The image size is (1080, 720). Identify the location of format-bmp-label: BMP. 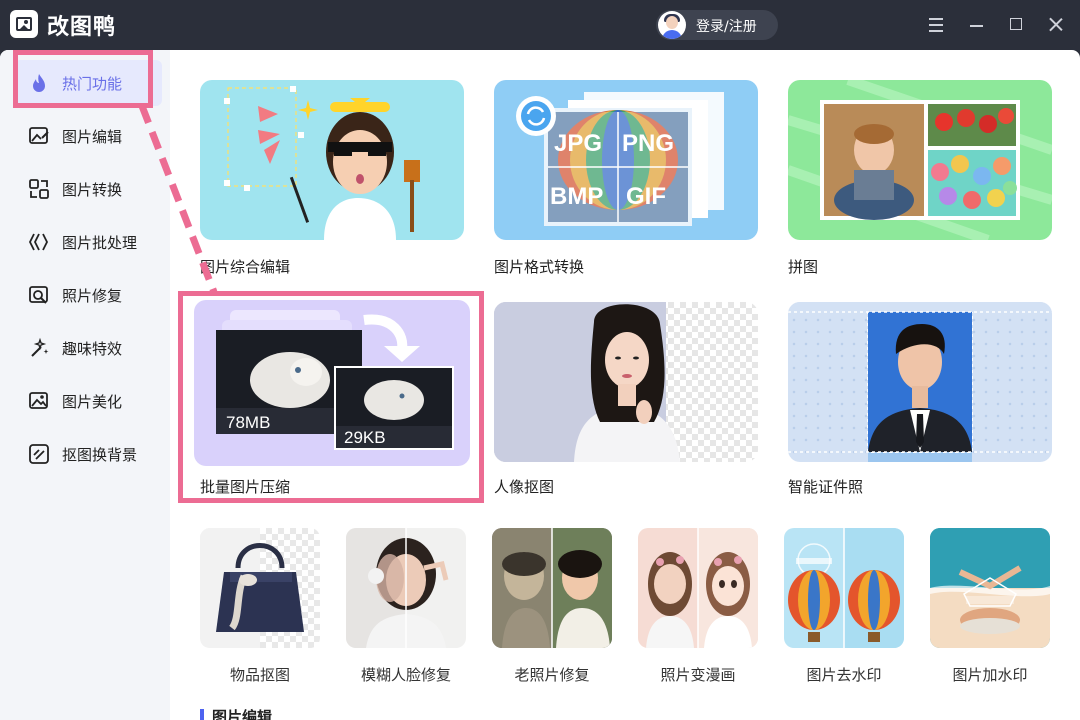
(576, 196).